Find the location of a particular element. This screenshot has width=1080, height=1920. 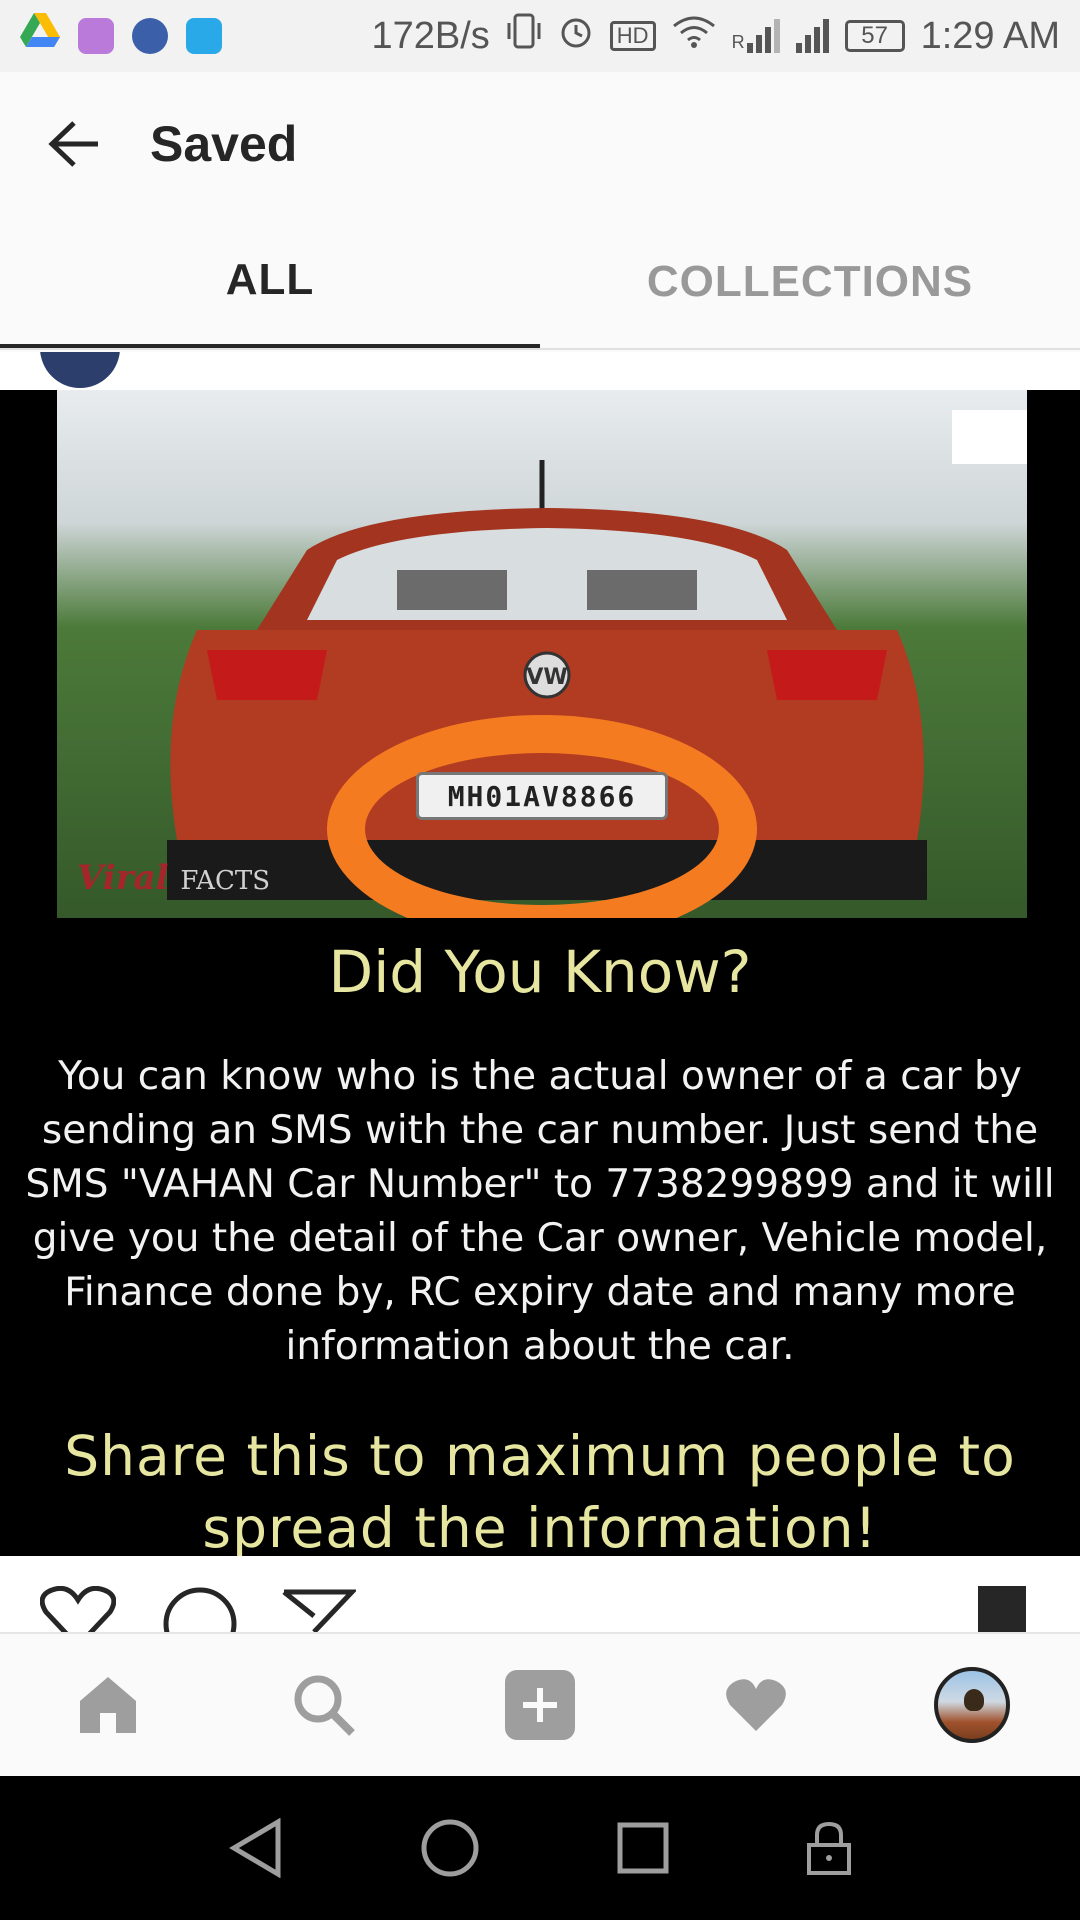

activity-heart-icon is located at coordinates (756, 1705).